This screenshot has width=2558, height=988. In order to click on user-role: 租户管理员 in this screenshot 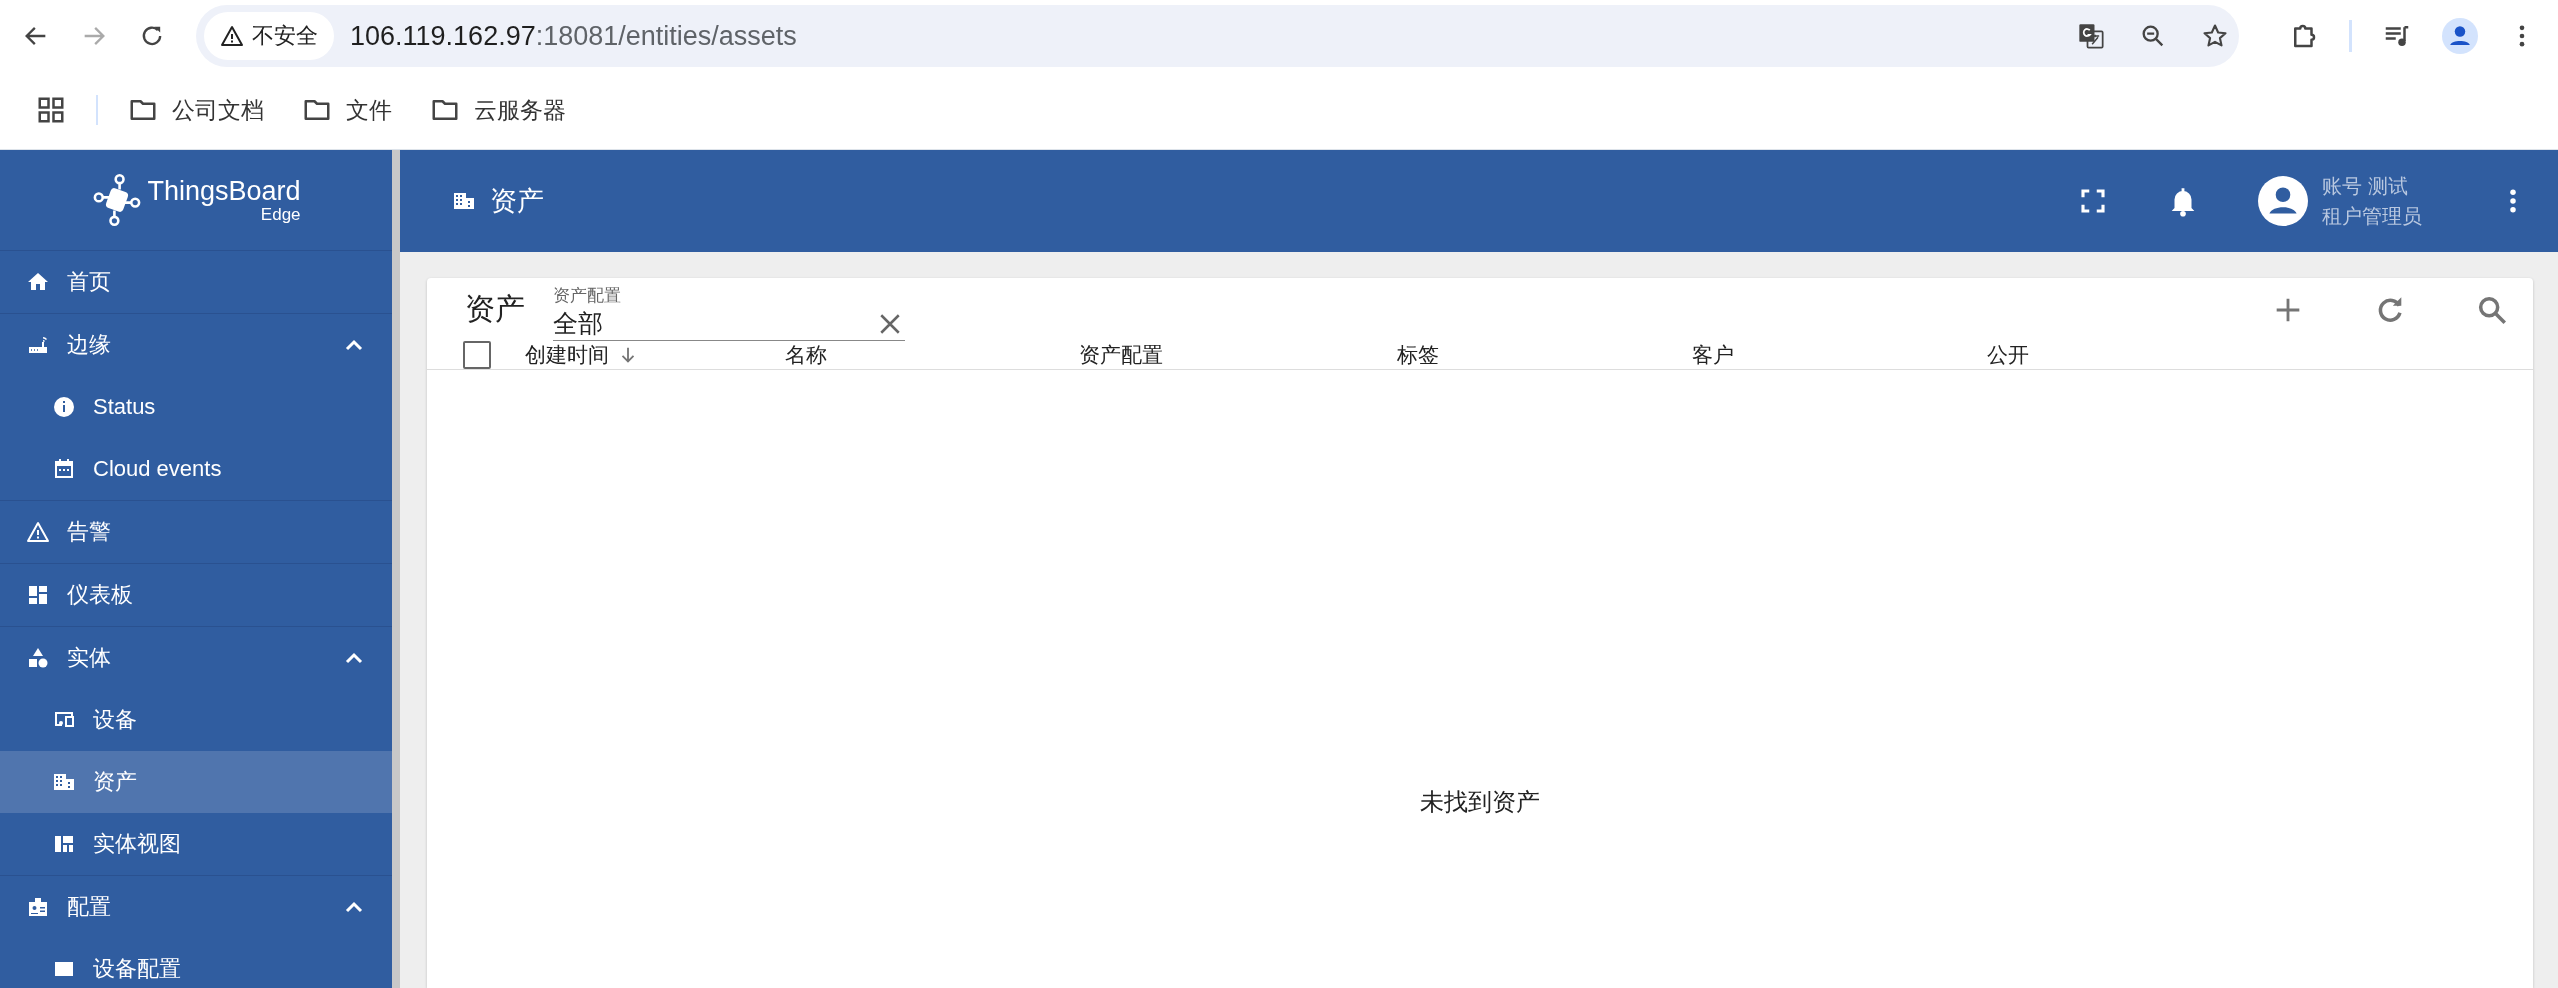, I will do `click(2372, 216)`.